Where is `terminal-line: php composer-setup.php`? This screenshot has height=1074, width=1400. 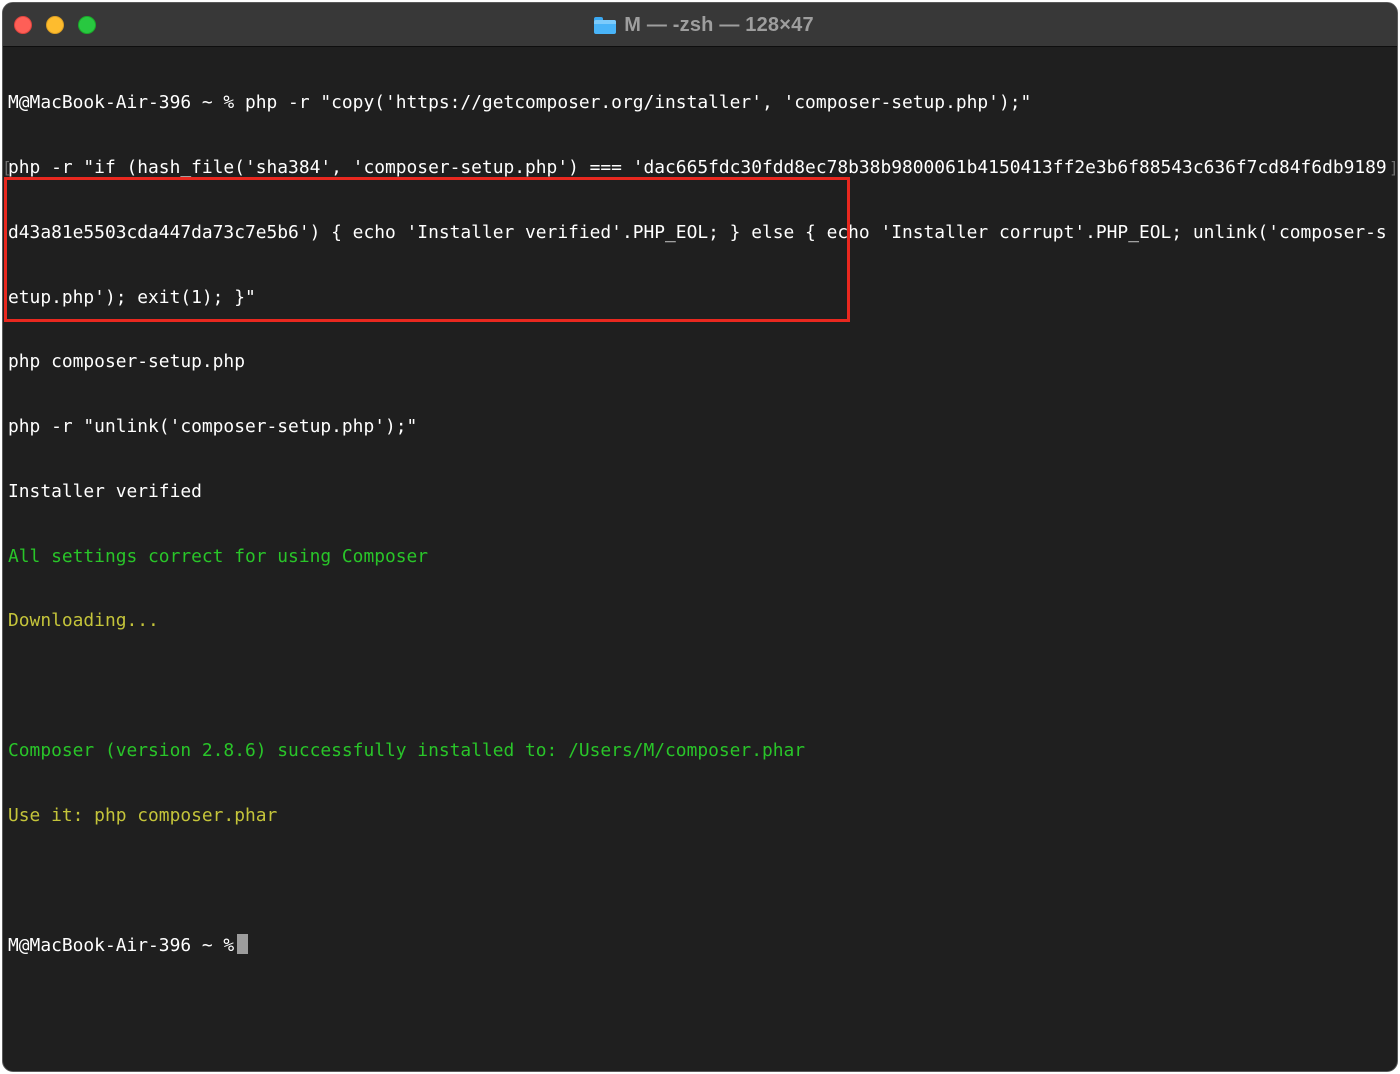
terminal-line: php composer-setup.php is located at coordinates (126, 362).